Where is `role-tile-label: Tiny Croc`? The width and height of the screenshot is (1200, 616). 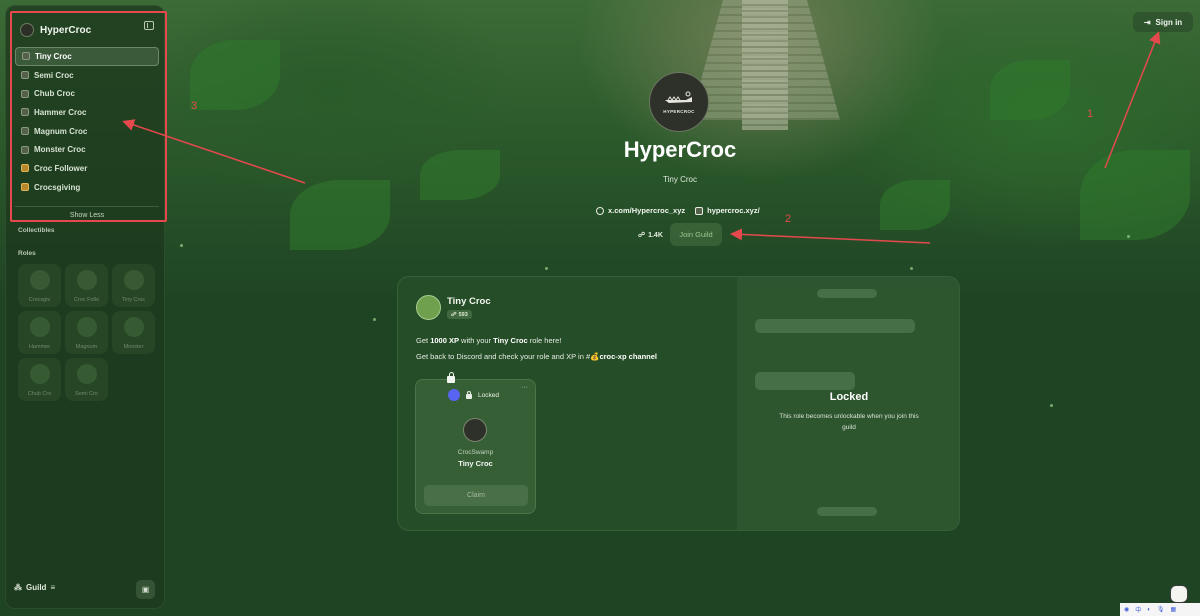
role-tile-label: Tiny Croc is located at coordinates (133, 300).